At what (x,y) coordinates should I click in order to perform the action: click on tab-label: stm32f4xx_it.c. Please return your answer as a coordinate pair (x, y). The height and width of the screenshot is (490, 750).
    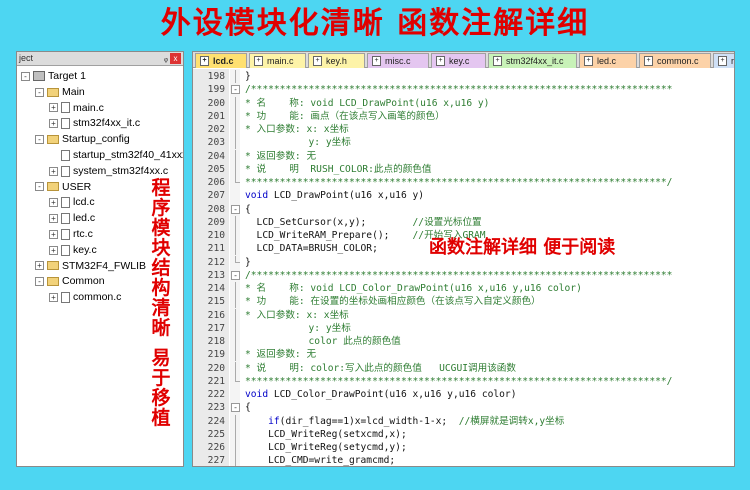
    Looking at the image, I should click on (535, 61).